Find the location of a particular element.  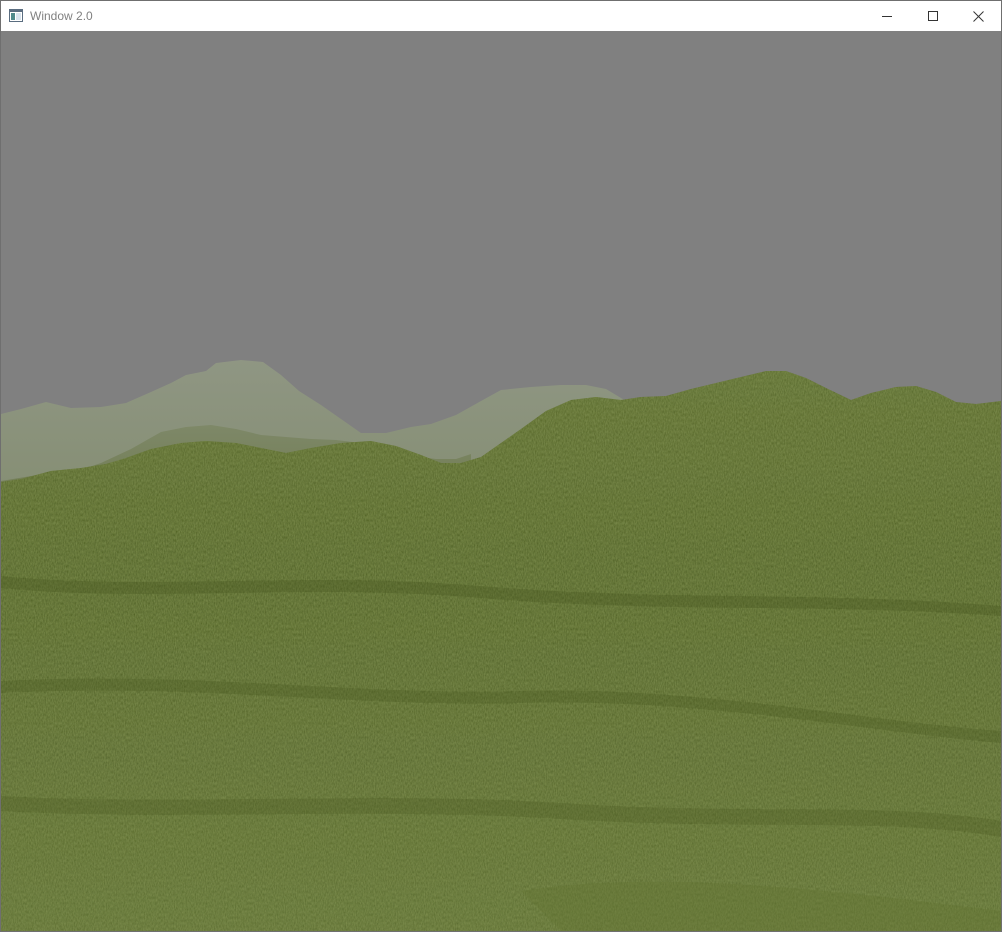

minimize-icon is located at coordinates (887, 16).